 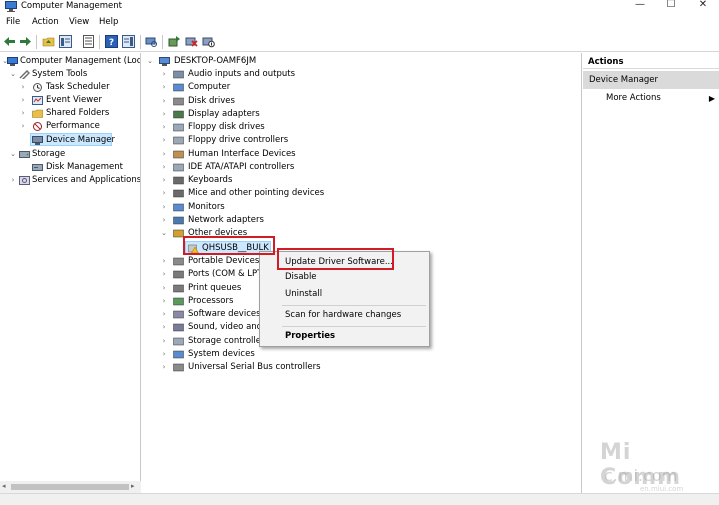 What do you see at coordinates (343, 315) in the screenshot?
I see `scan-for-hardware-changes-item: Scan for hardware changes` at bounding box center [343, 315].